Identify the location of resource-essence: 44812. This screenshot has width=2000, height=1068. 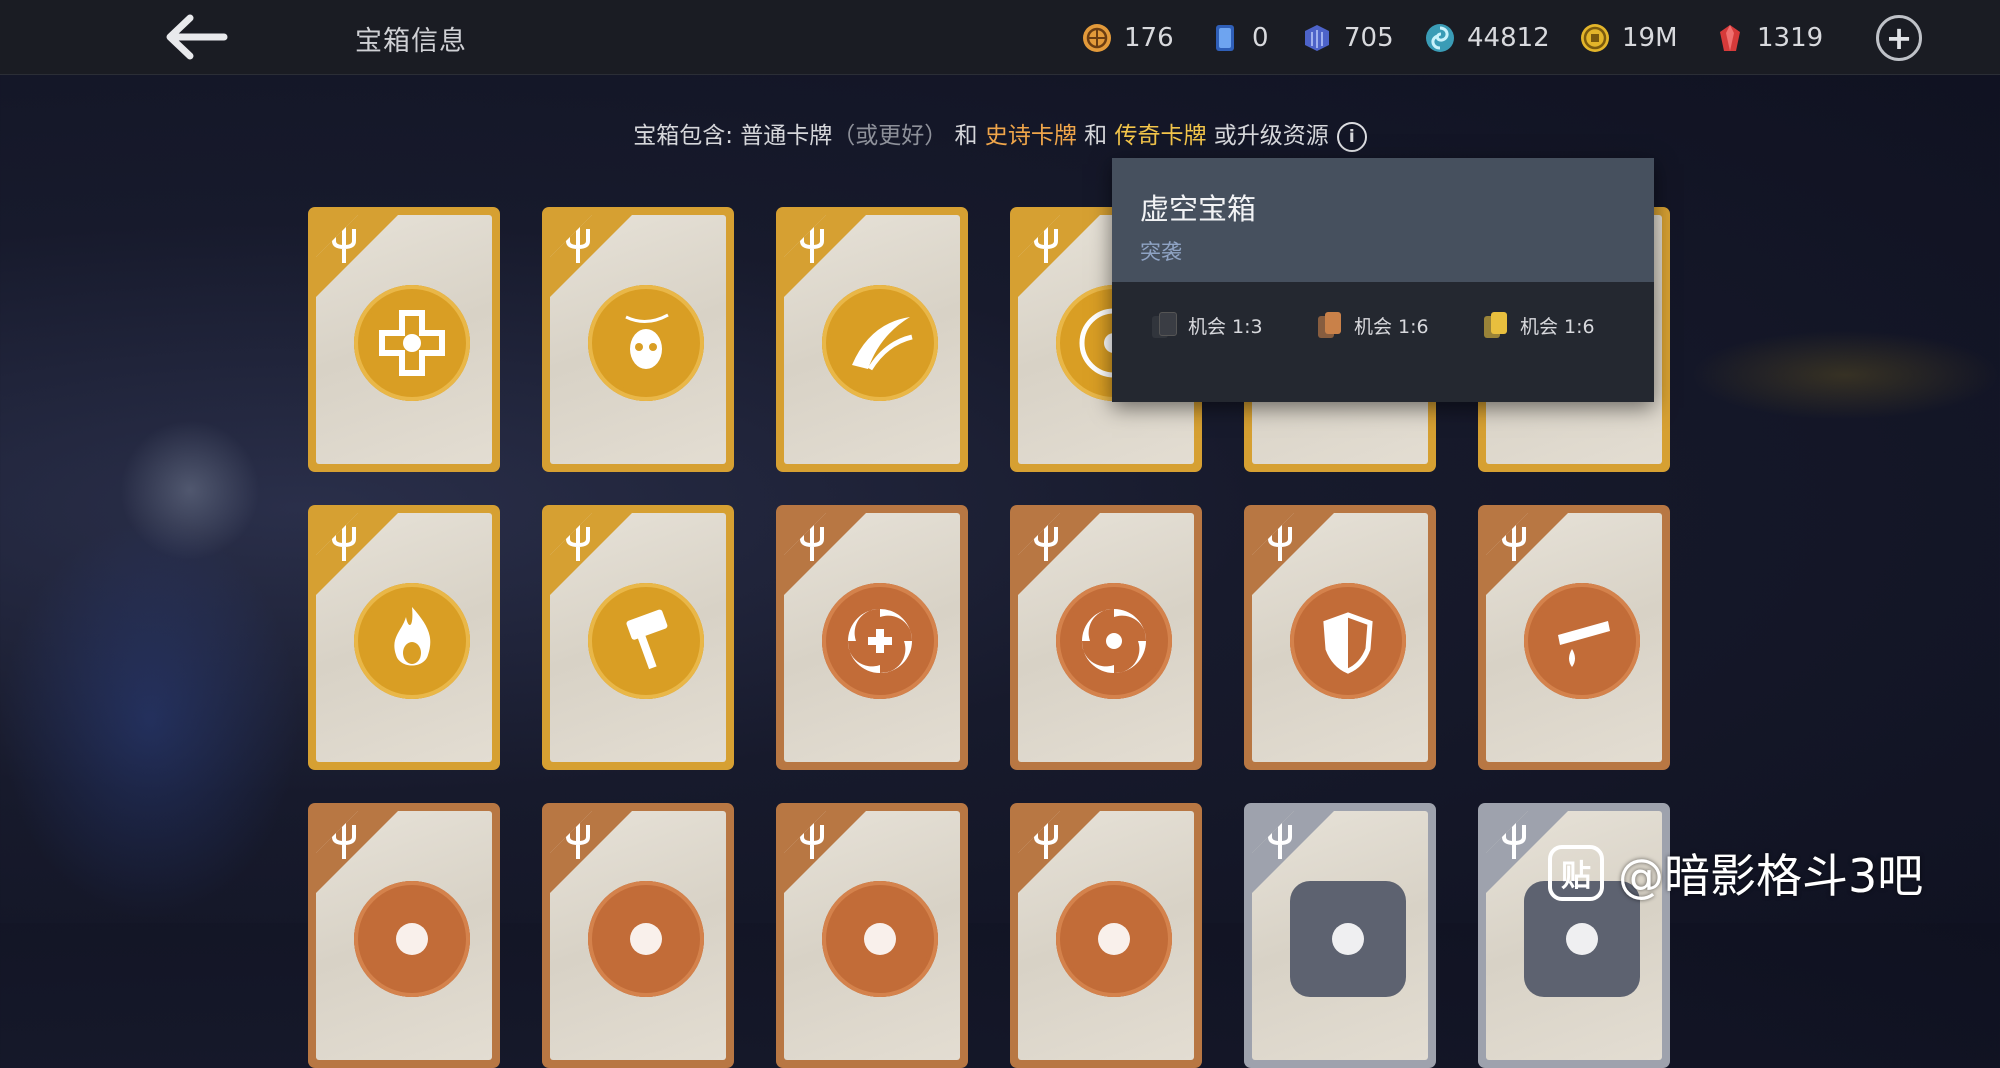
(1486, 38).